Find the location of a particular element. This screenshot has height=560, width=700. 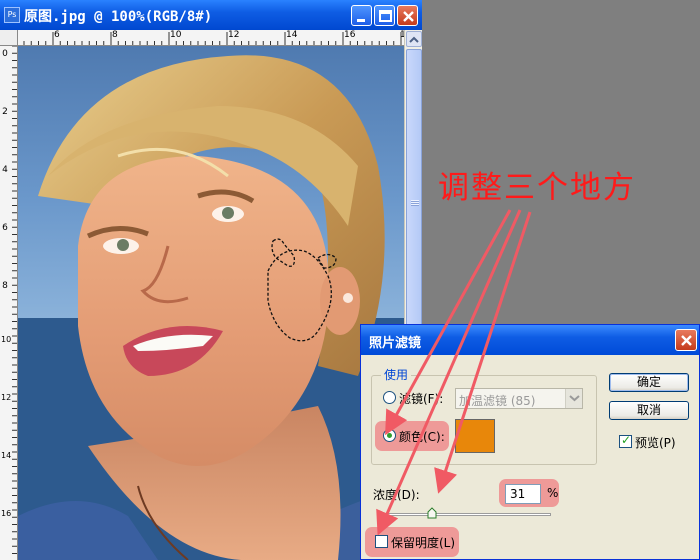

close-button is located at coordinates (407, 15).